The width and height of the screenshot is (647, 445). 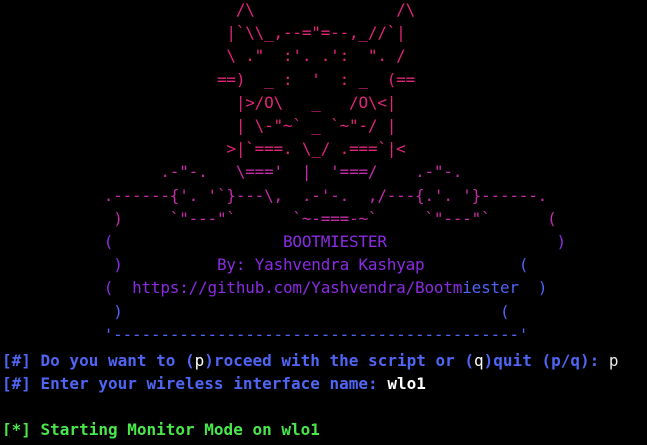 I want to click on ascii-art-line: ==) _ : ' : _ (==, so click(x=207, y=79).